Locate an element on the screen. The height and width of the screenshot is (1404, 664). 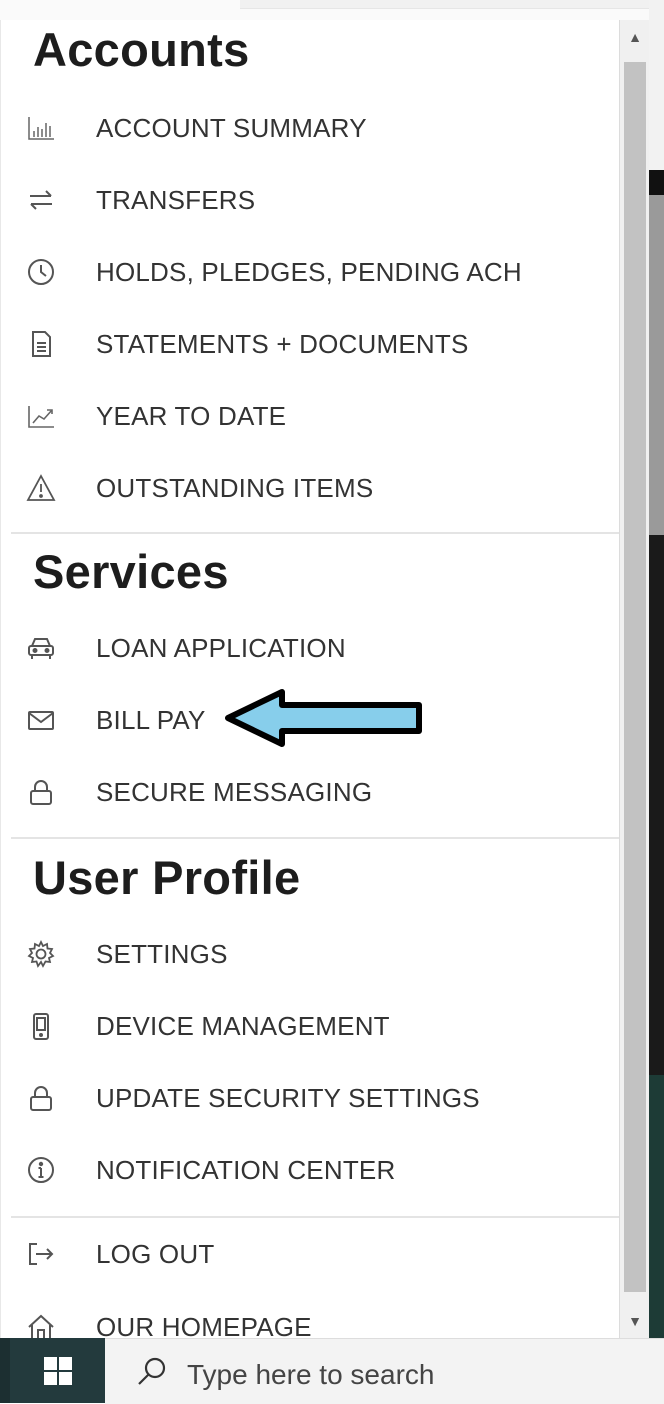
menu-item-notification-center: NOTIFICATION CENTER is located at coordinates (311, 1170).